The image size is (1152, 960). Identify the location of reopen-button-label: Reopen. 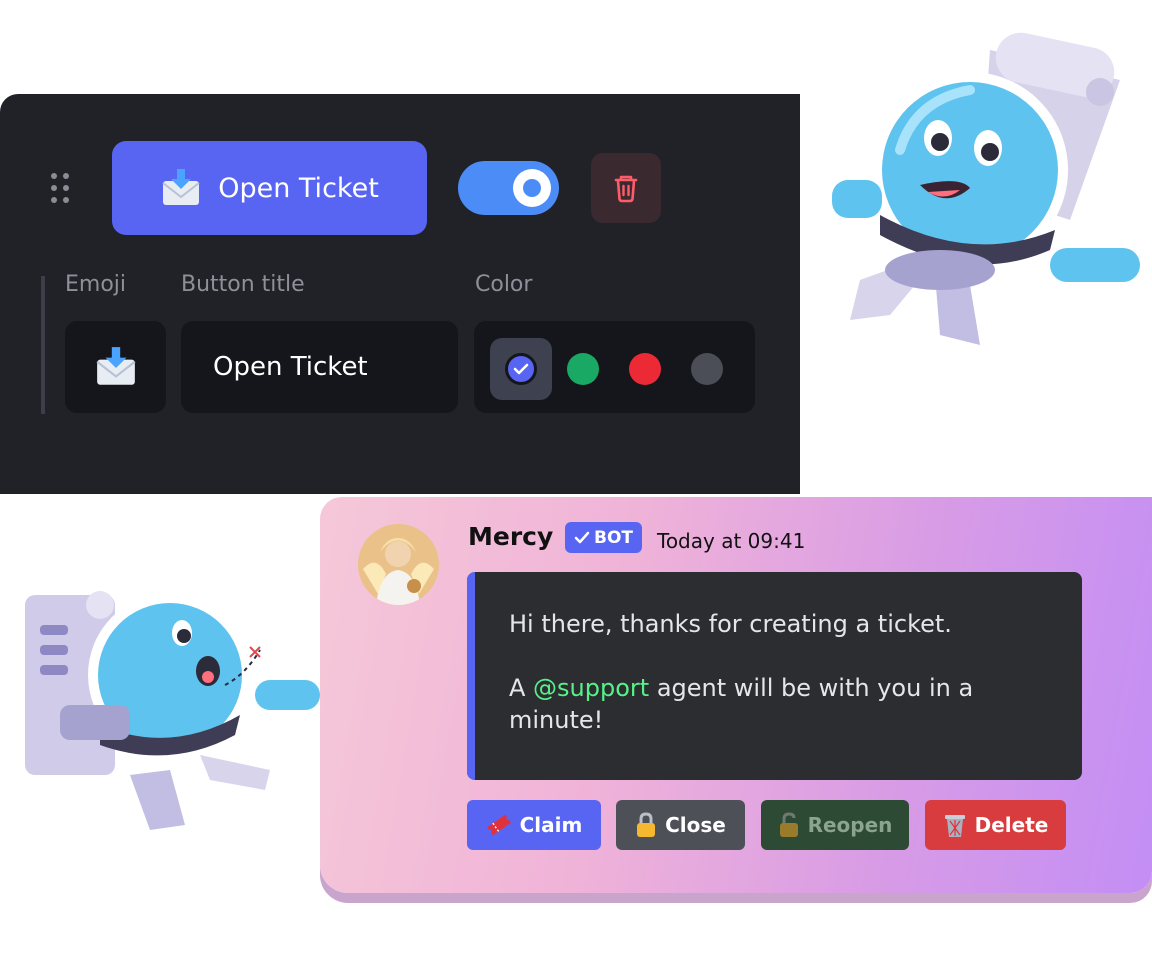
(850, 825).